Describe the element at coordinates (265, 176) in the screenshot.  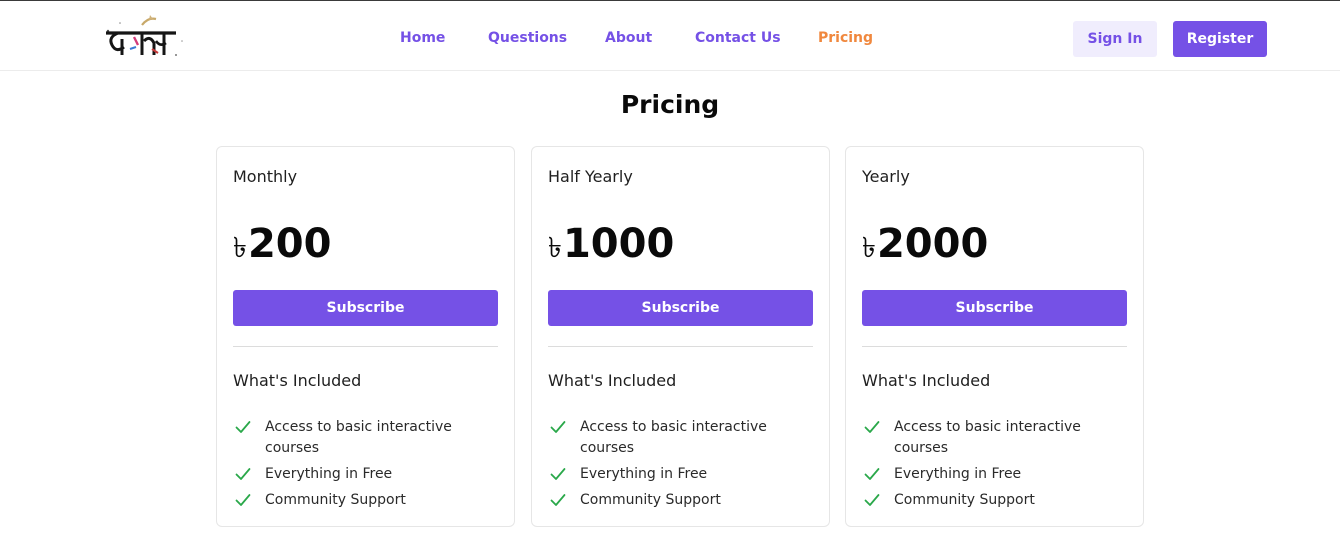
I see `plan-name: Monthly` at that location.